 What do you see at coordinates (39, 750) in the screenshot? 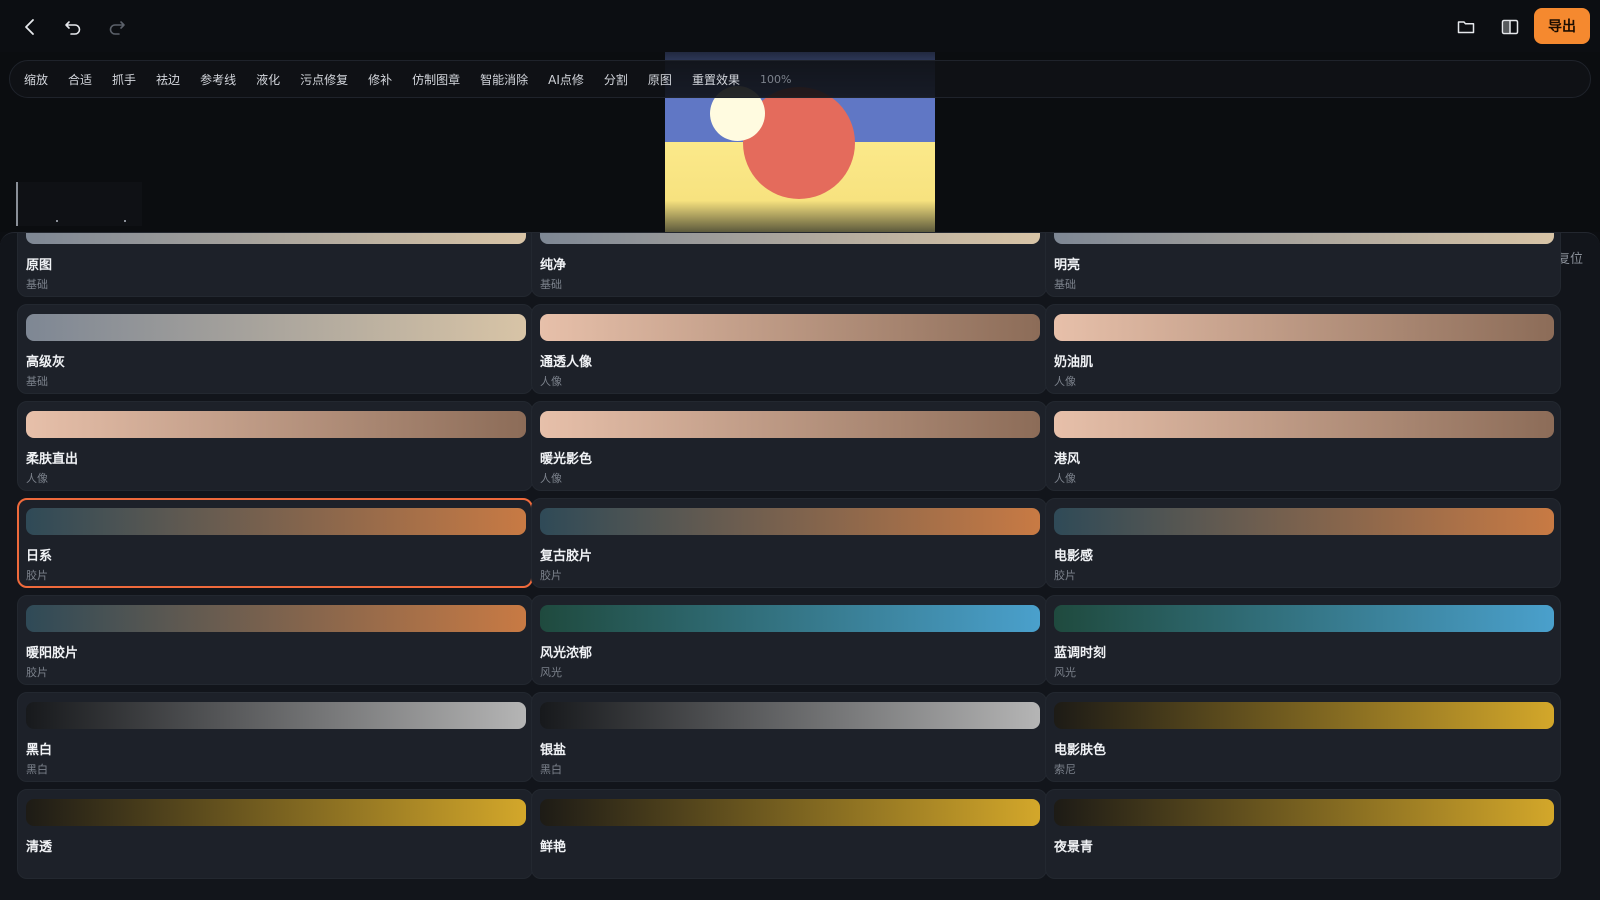
I see `preset-name: 黑白` at bounding box center [39, 750].